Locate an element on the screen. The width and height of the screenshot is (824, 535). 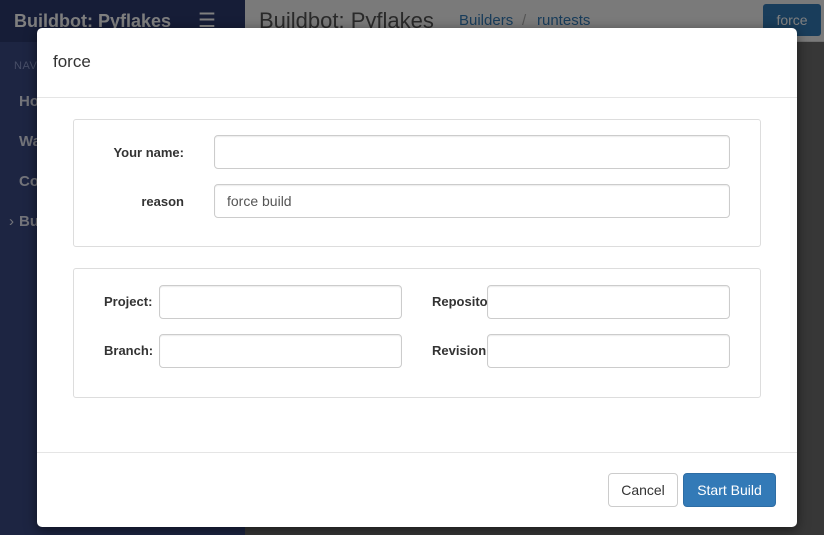
modal-title: force is located at coordinates (72, 61).